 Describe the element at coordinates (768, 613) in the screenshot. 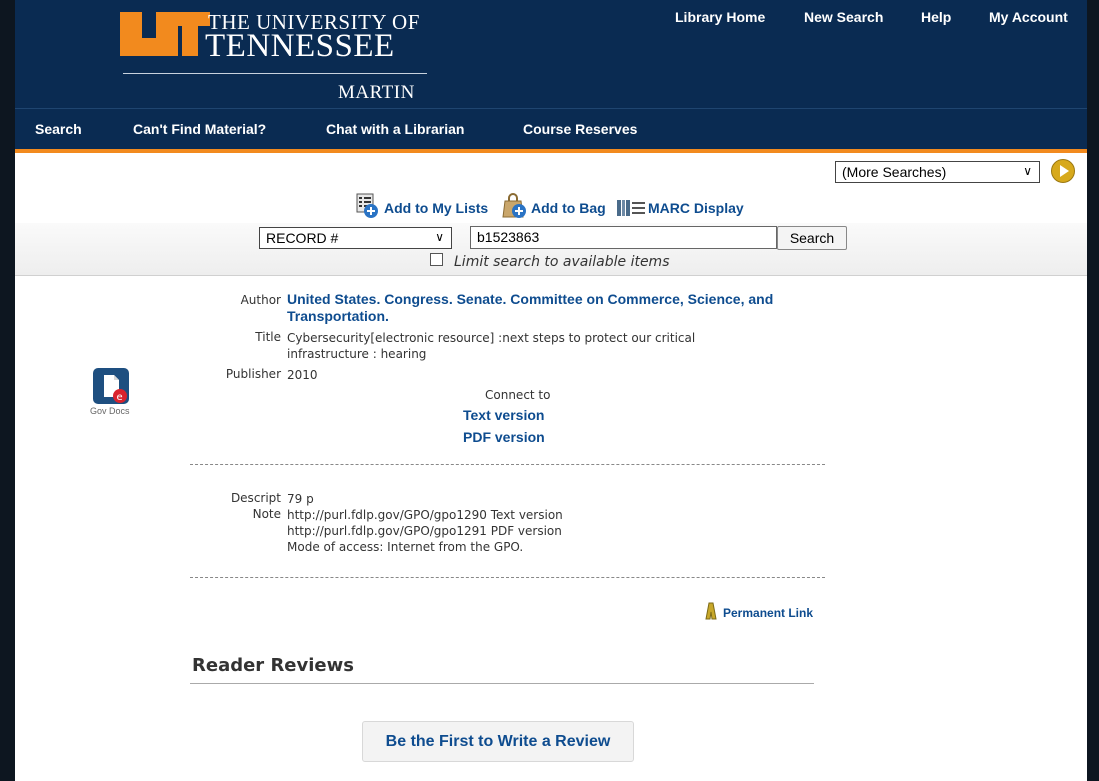

I see `permanent-link: Permanent Link` at that location.